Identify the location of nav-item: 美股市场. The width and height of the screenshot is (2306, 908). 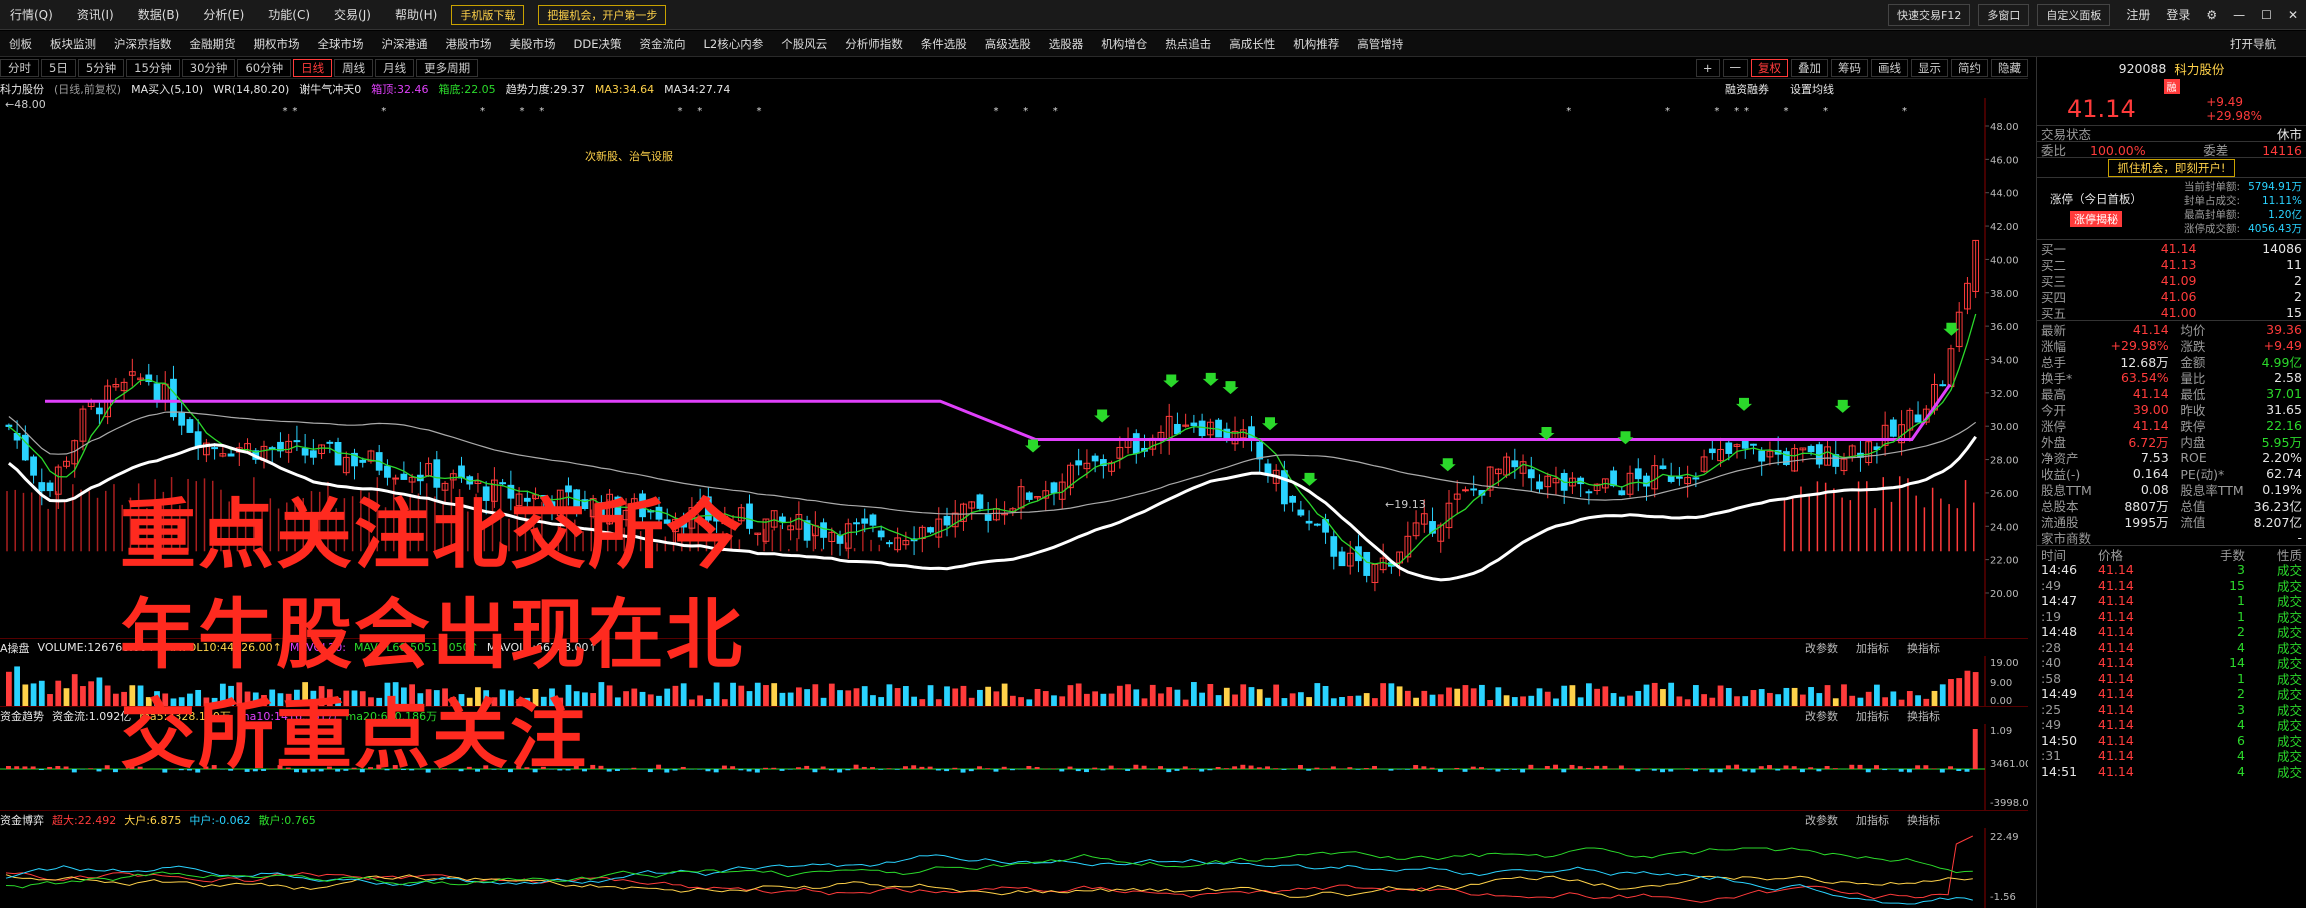
(533, 44).